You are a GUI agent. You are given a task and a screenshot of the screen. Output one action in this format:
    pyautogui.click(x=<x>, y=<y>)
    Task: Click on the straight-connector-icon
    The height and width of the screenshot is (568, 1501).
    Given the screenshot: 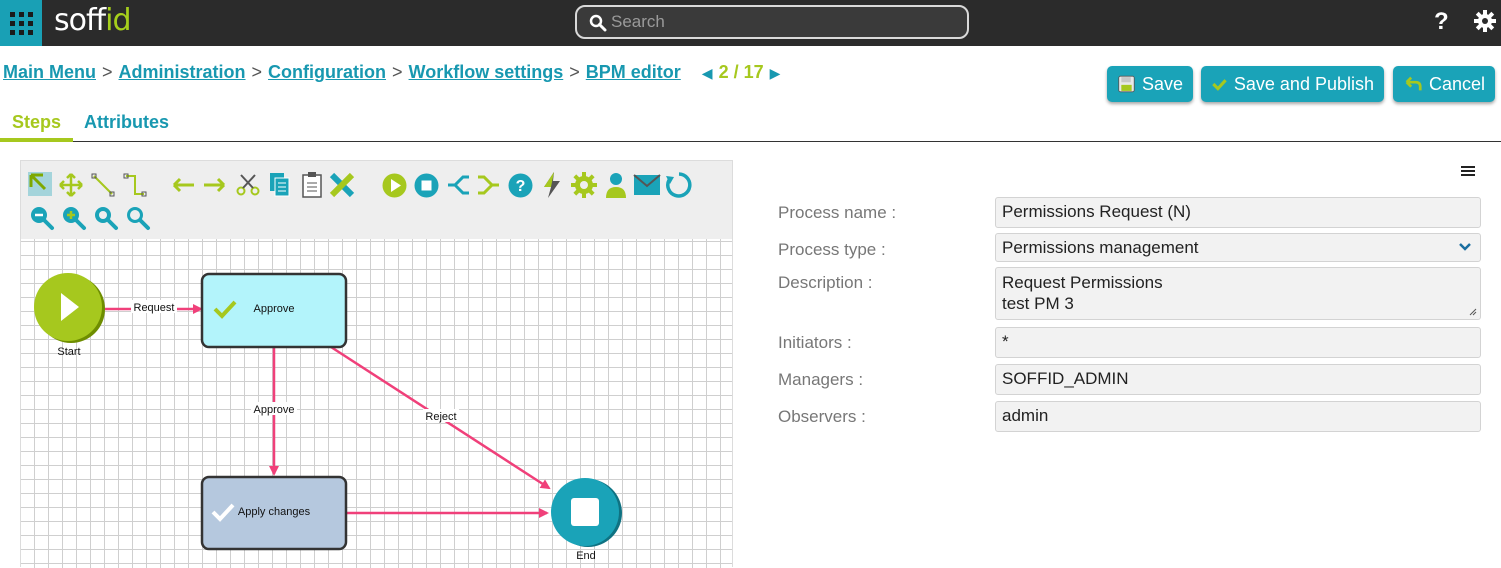 What is the action you would take?
    pyautogui.click(x=103, y=185)
    